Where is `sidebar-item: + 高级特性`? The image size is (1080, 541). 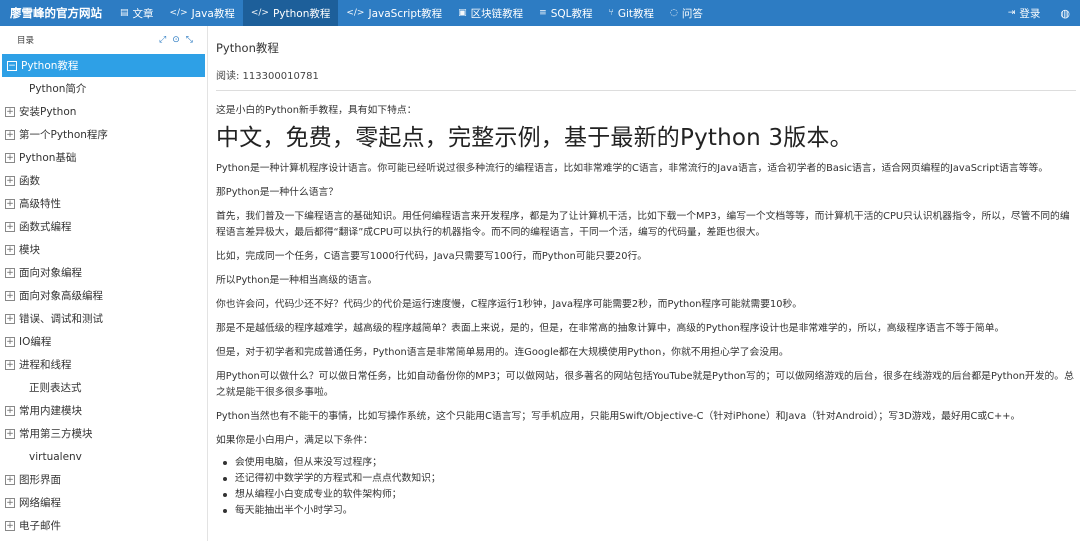 sidebar-item: + 高级特性 is located at coordinates (103, 203).